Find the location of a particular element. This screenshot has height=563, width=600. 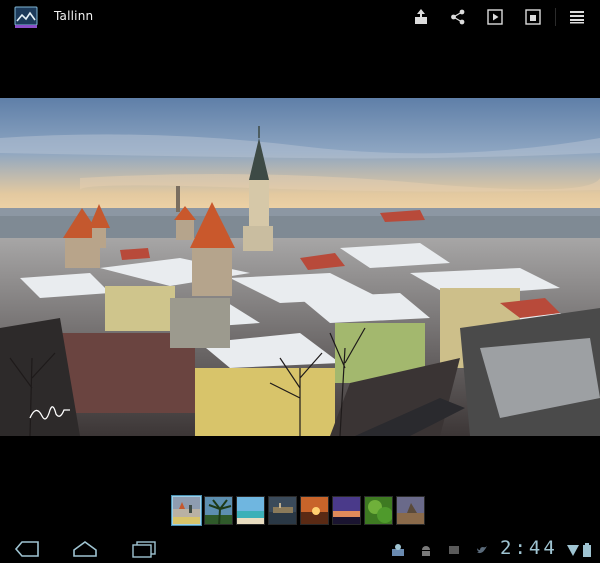

thumbnail-beach is located at coordinates (250, 510).